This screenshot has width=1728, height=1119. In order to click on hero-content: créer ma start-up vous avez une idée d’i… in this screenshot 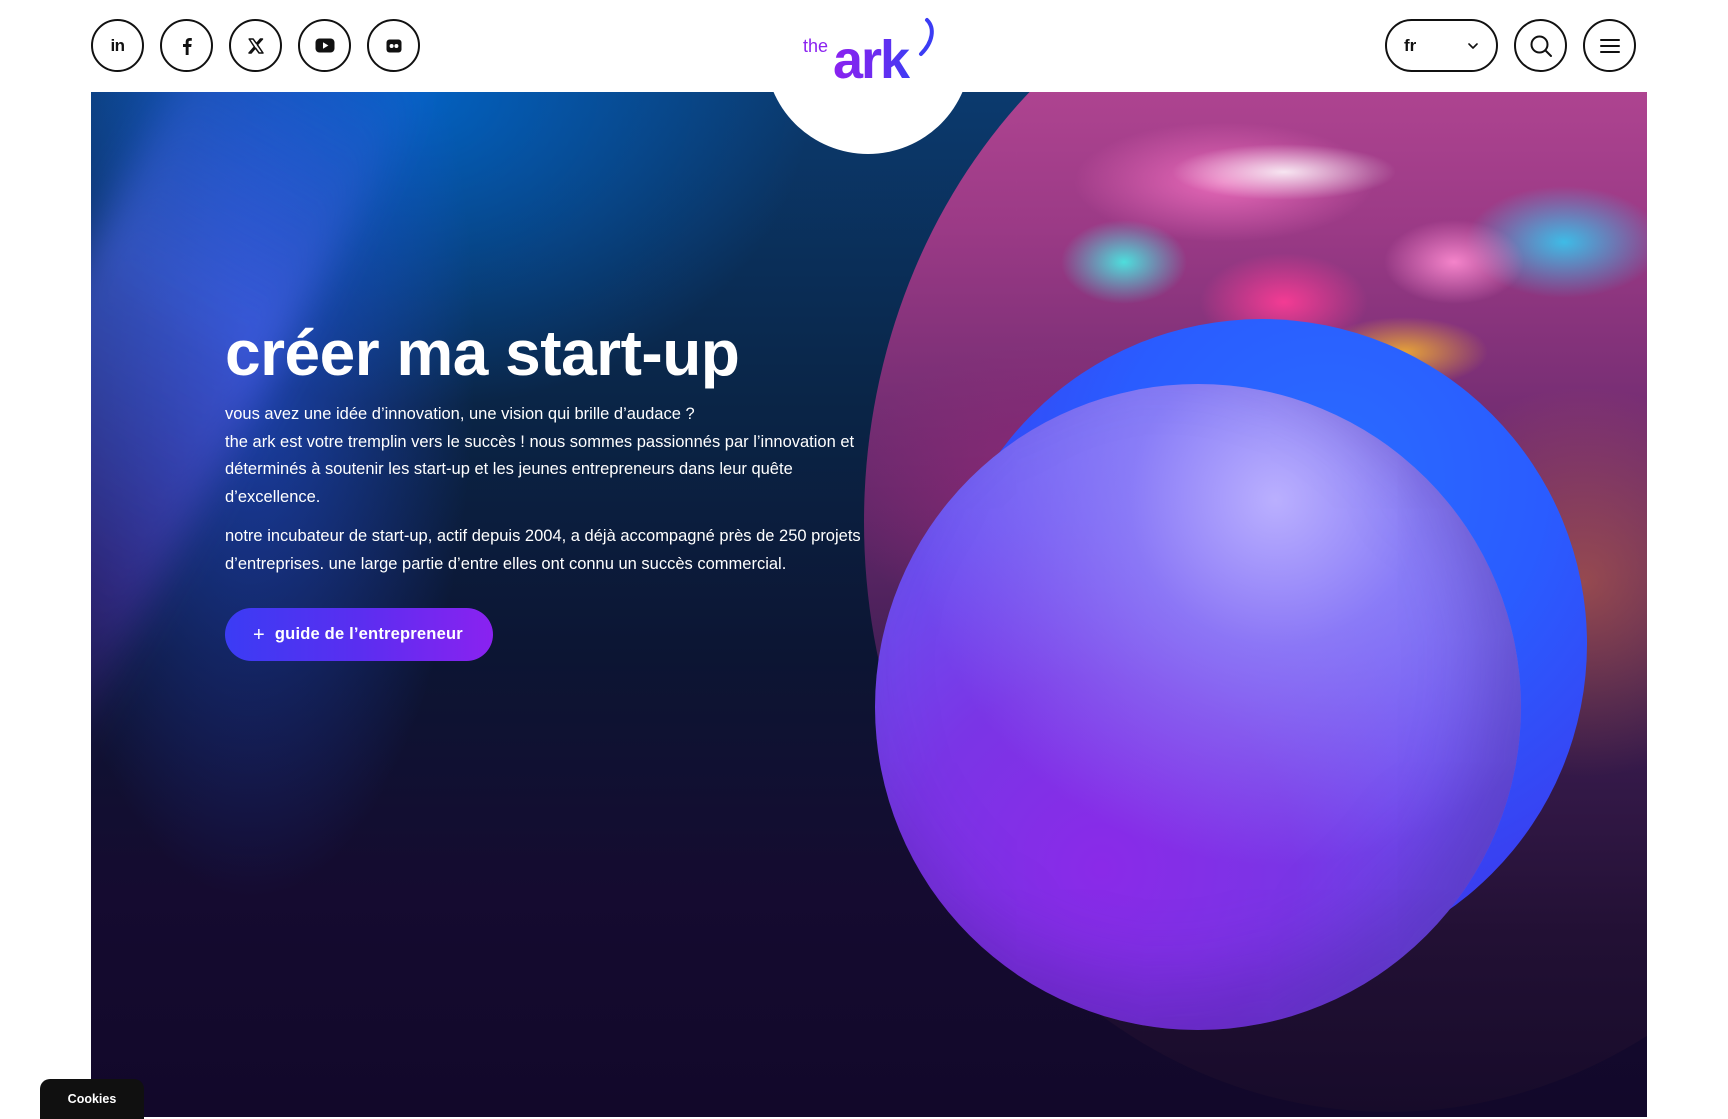, I will do `click(545, 489)`.